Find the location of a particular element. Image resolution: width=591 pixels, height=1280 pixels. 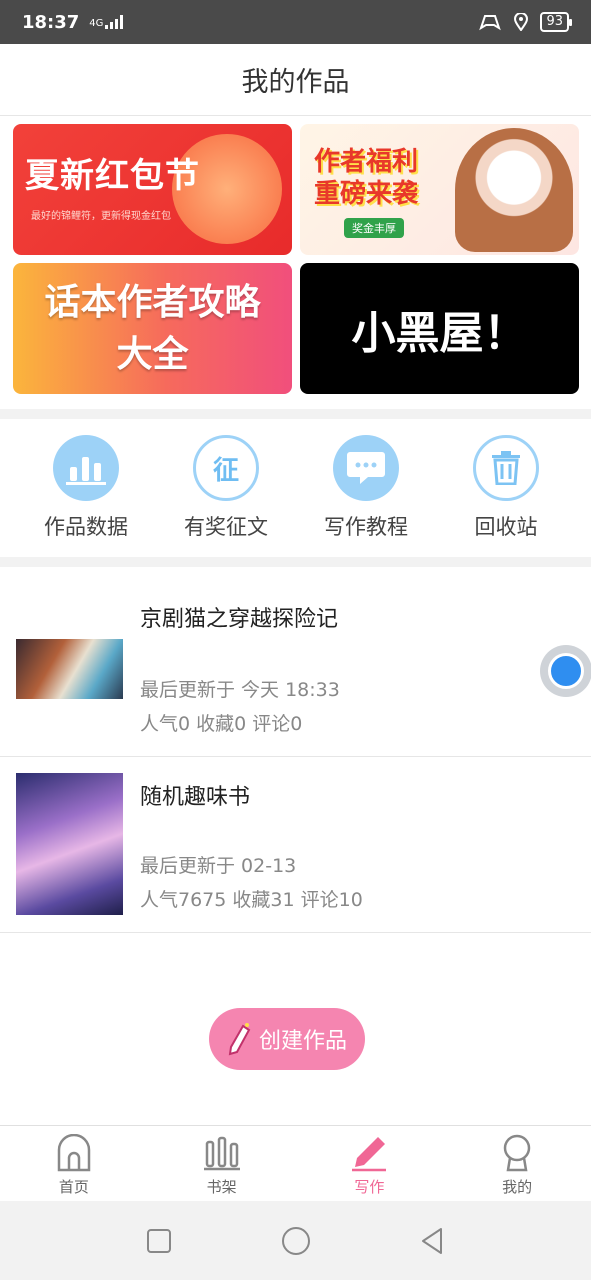

tab-profile: 我的 is located at coordinates (517, 1163).